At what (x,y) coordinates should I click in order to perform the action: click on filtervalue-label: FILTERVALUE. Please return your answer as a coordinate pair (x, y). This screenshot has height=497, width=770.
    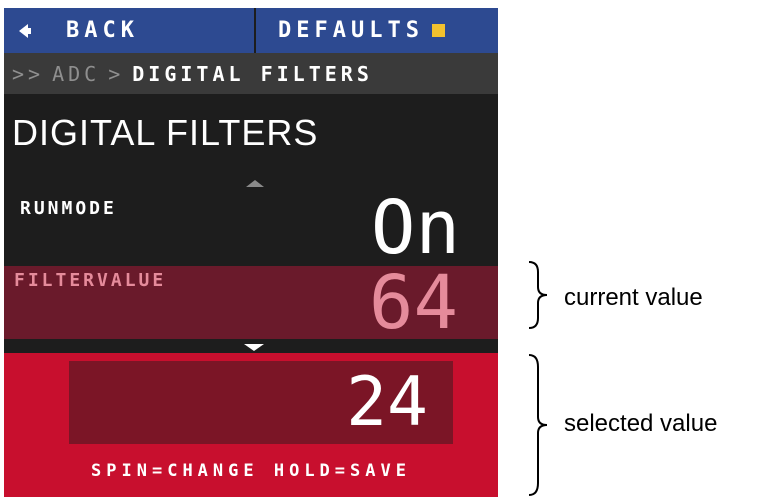
    Looking at the image, I should click on (90, 280).